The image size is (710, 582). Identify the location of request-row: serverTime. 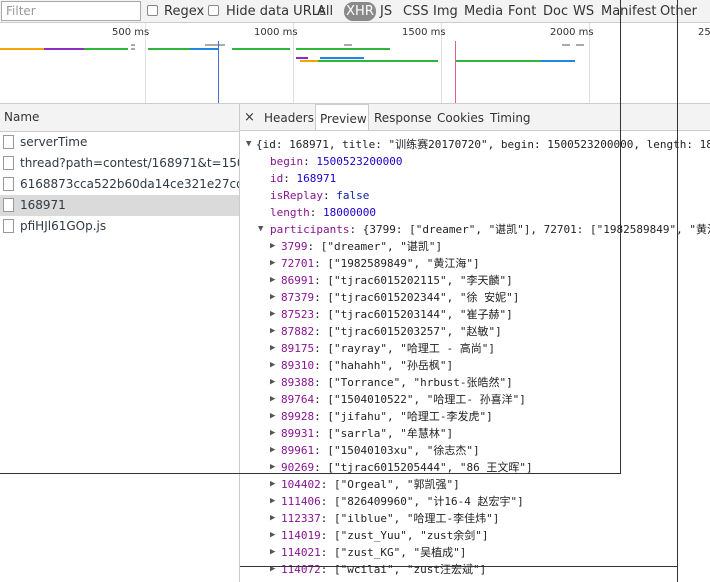
(119, 142).